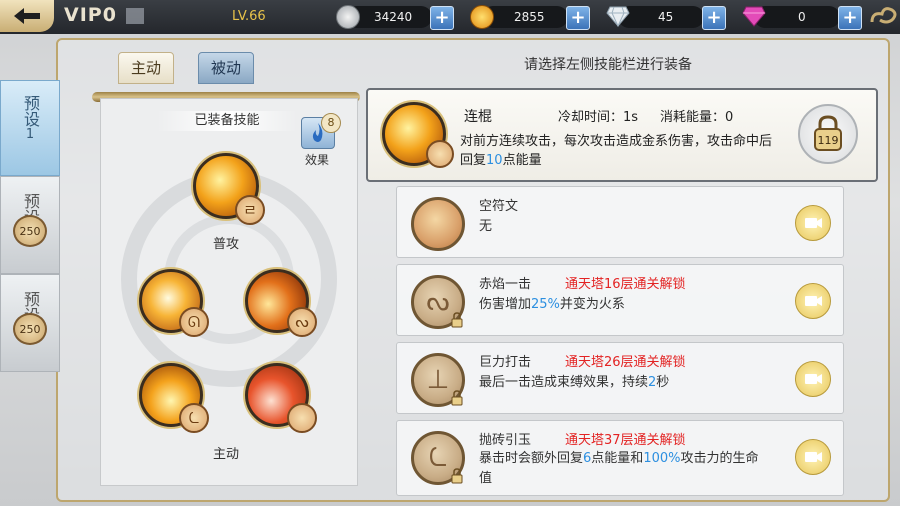  I want to click on energy-label: 消耗能量：, so click(693, 117).